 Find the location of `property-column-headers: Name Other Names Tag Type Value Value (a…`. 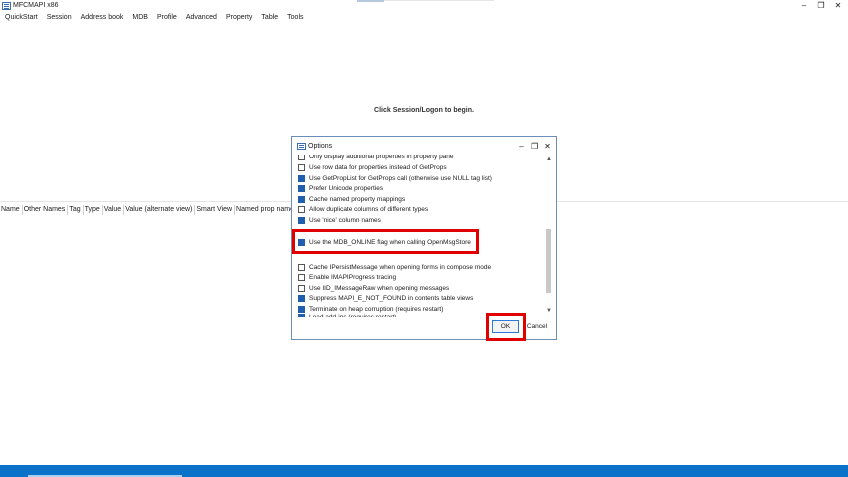

property-column-headers: Name Other Names Tag Type Value Value (a… is located at coordinates (149, 210).